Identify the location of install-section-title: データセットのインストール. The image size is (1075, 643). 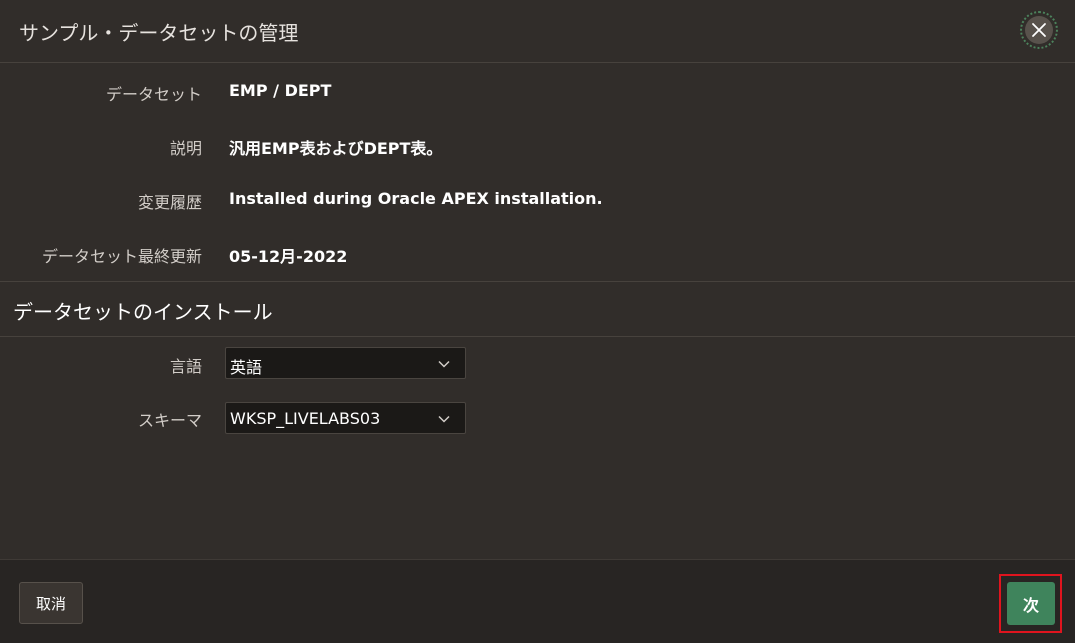
(143, 312).